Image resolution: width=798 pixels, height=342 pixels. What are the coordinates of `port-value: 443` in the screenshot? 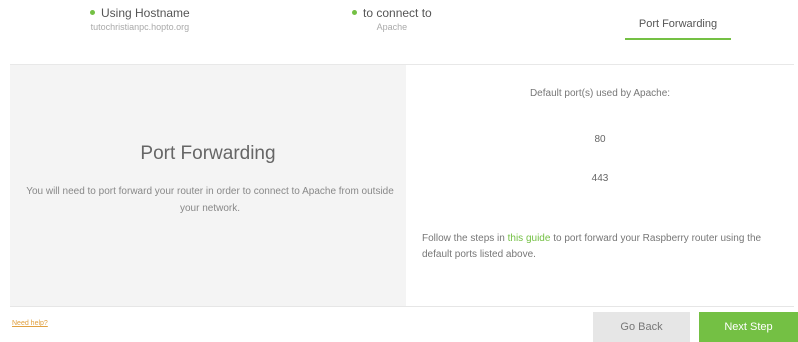 It's located at (600, 178).